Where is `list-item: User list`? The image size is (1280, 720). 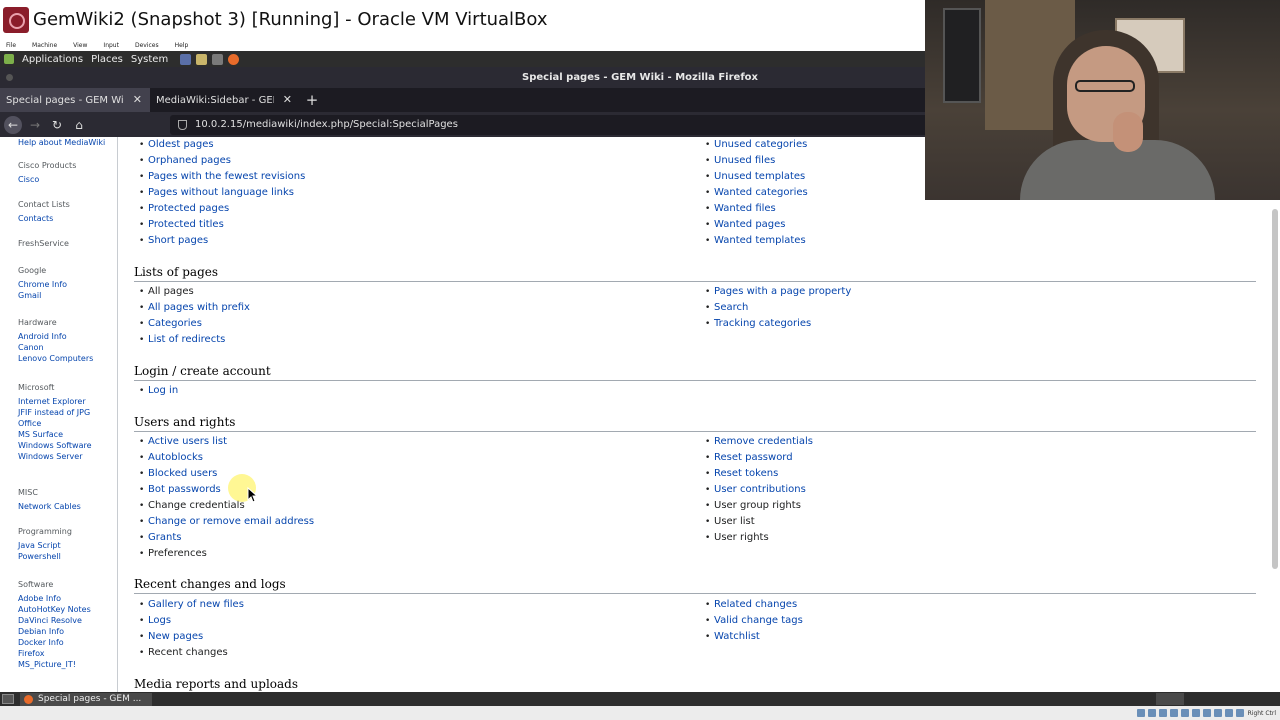
list-item: User list is located at coordinates (756, 522).